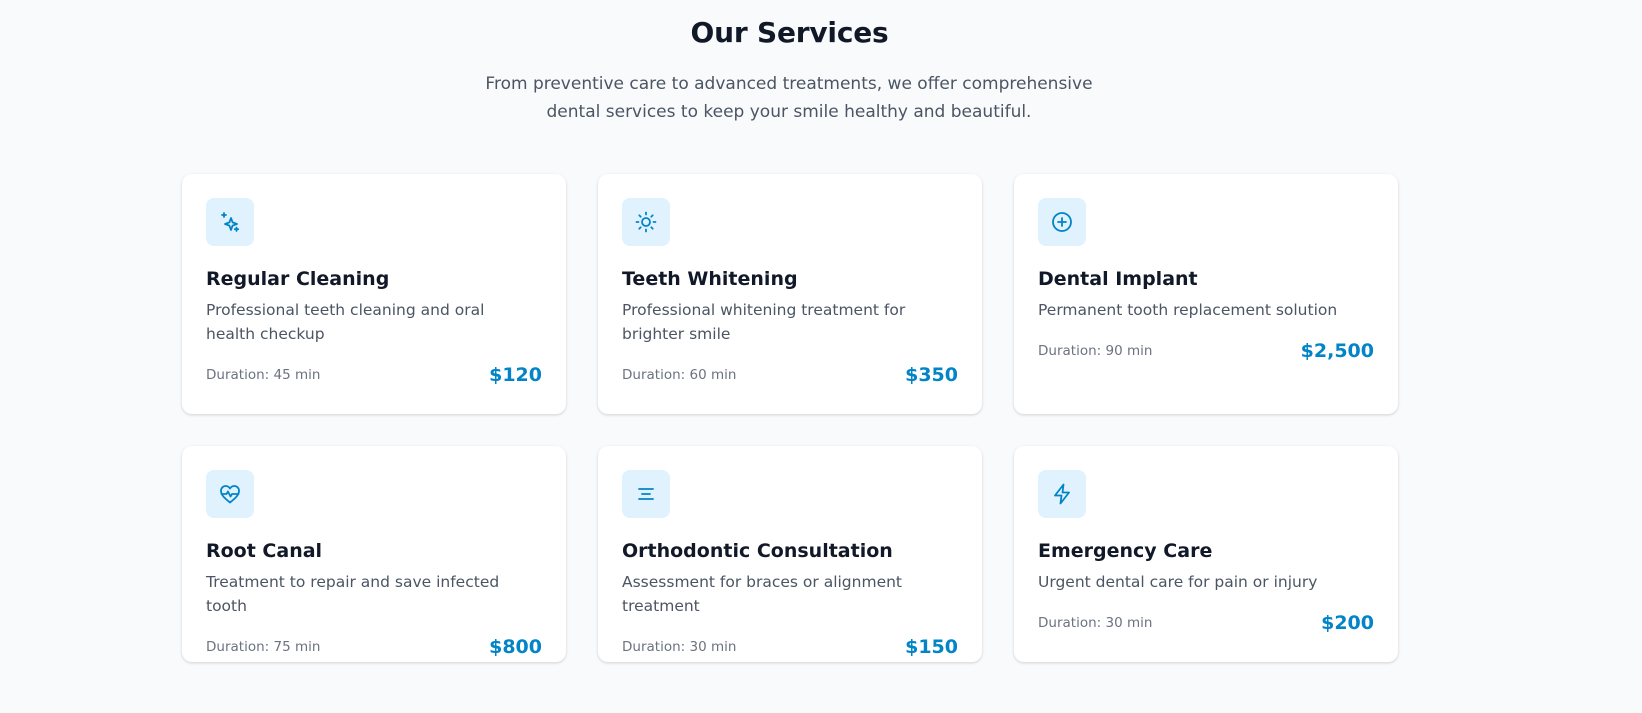 The width and height of the screenshot is (1642, 713). I want to click on service-duration: Duration: 90 min, so click(1095, 351).